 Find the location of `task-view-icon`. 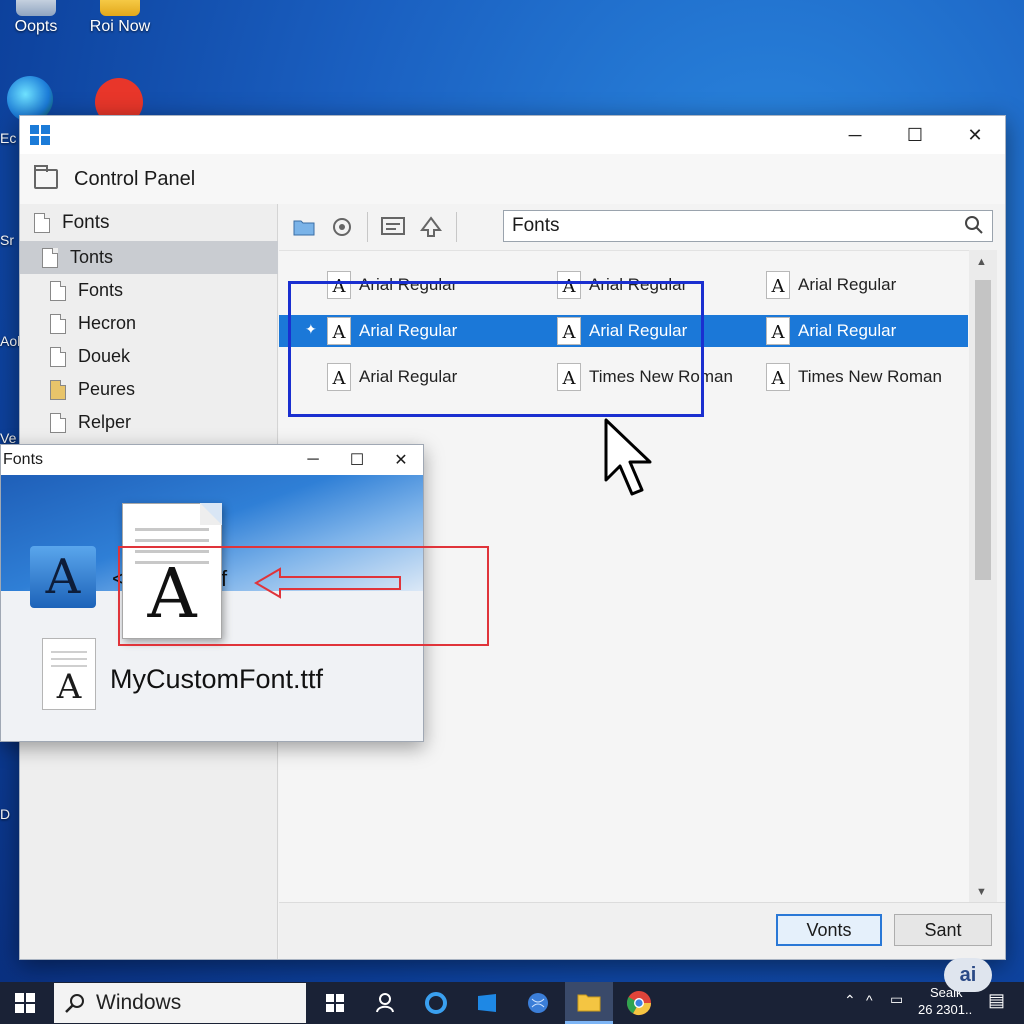

task-view-icon is located at coordinates (335, 1003).